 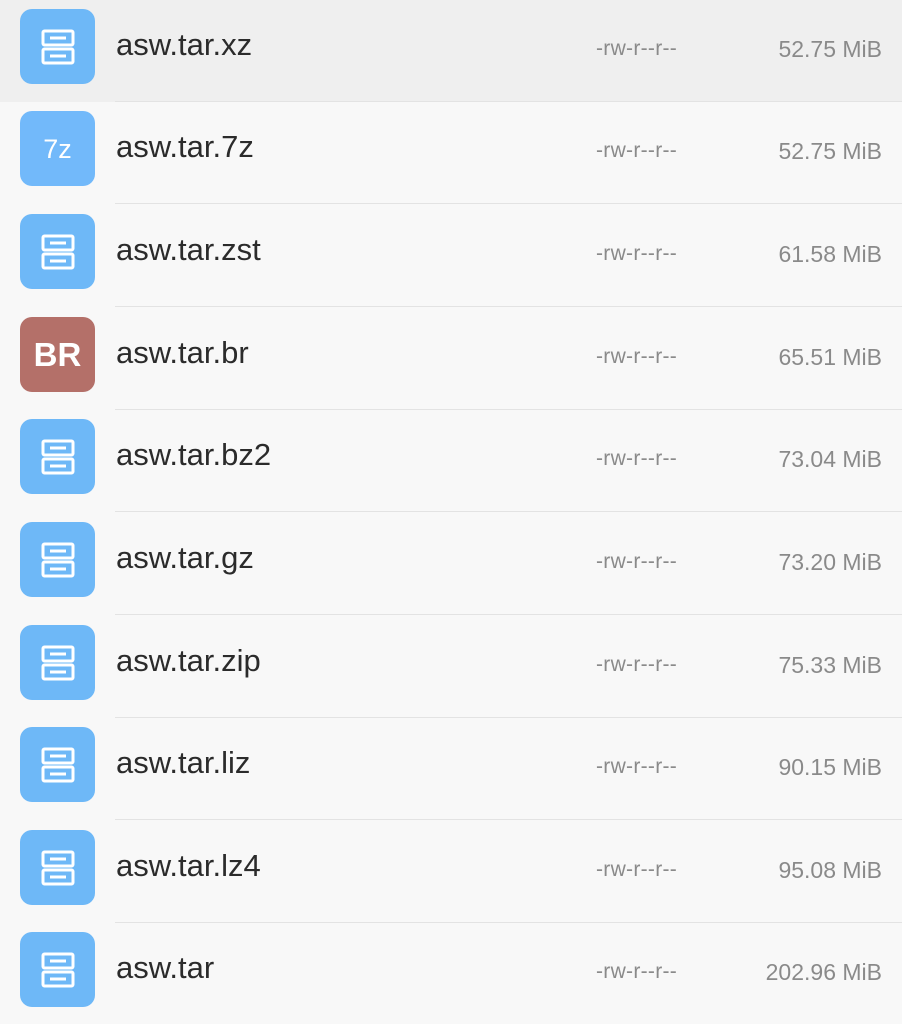 I want to click on file-size: 75.33 MiB, so click(x=830, y=665).